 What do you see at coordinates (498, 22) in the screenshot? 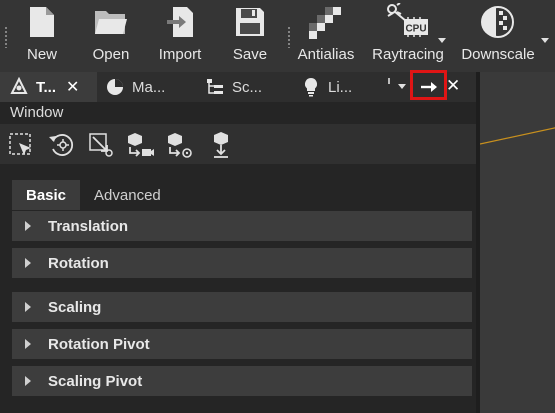
I see `downscale-icon` at bounding box center [498, 22].